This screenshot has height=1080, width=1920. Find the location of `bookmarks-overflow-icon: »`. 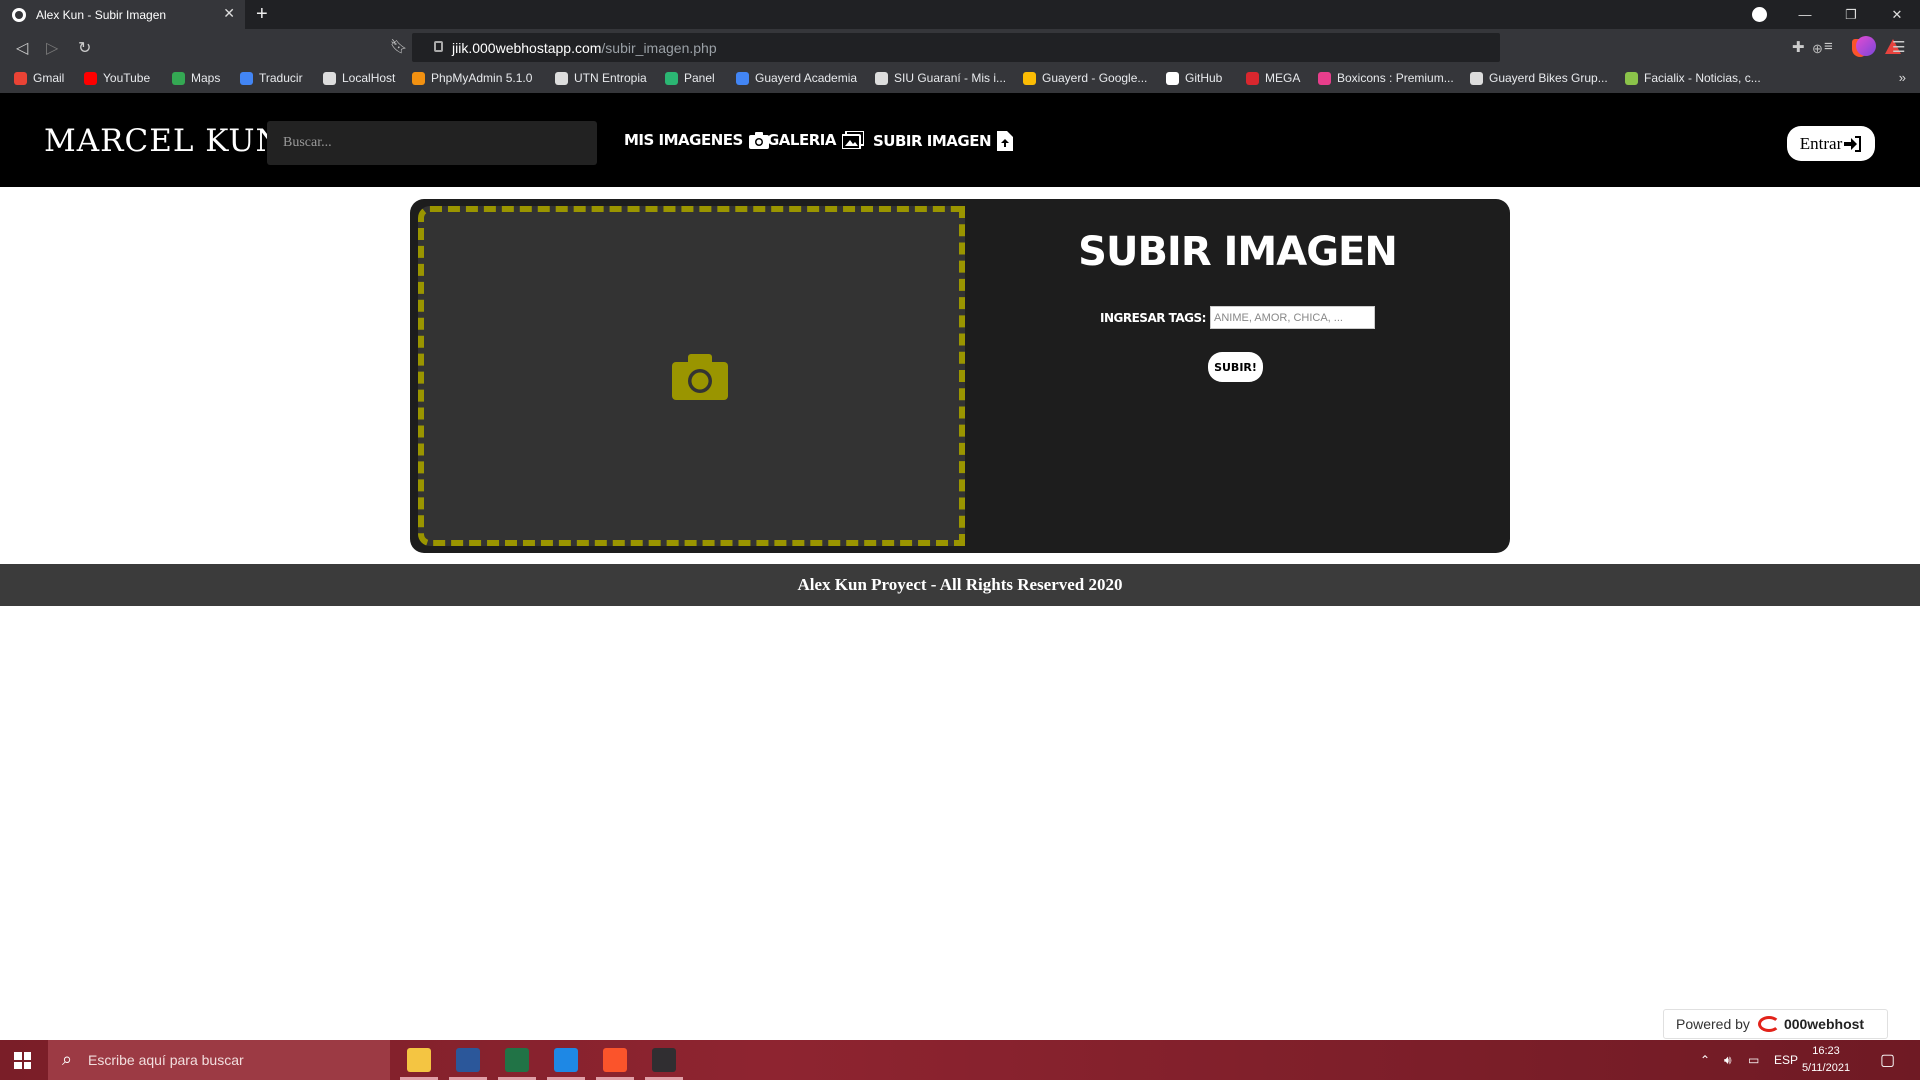

bookmarks-overflow-icon: » is located at coordinates (1902, 77).